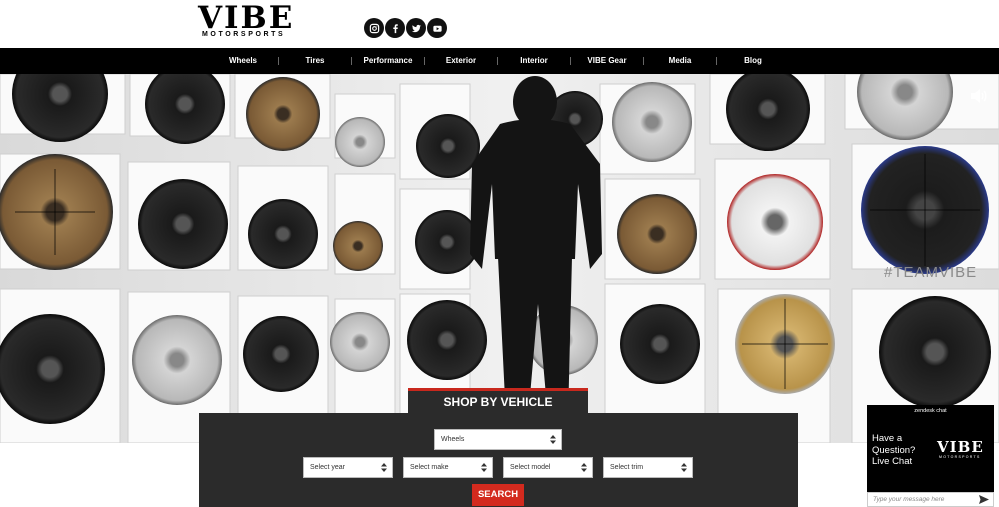  I want to click on shop-by-vehicle-title: SHOP BY VEHICLE, so click(498, 402).